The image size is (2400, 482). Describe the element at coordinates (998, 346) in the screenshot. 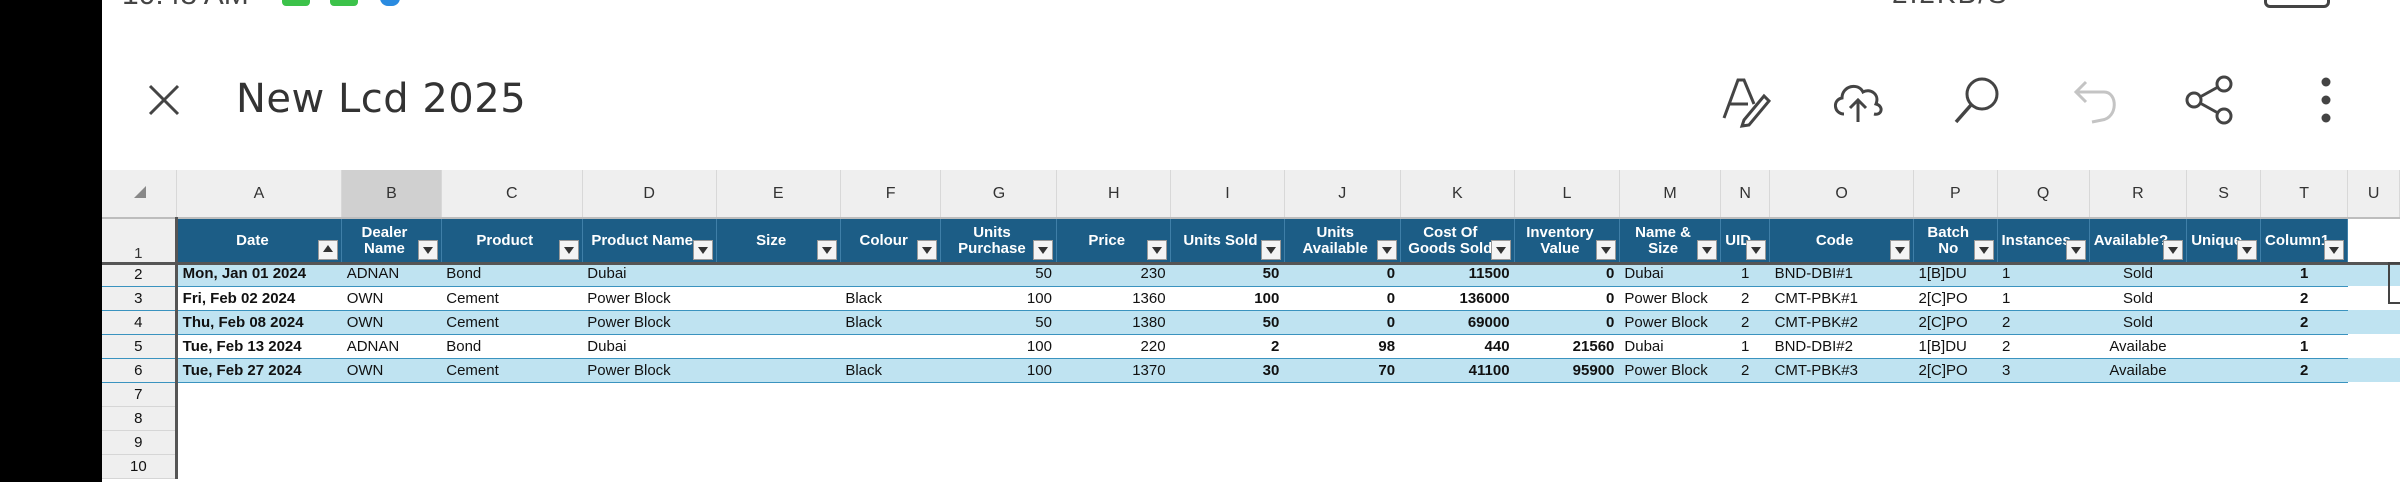

I see `table-cell: 100` at that location.